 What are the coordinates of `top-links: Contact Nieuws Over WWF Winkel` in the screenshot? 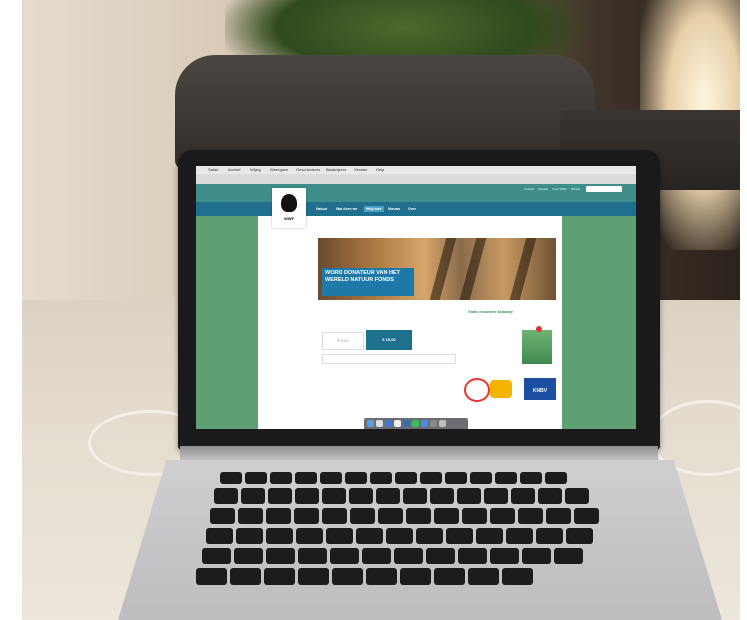 It's located at (552, 189).